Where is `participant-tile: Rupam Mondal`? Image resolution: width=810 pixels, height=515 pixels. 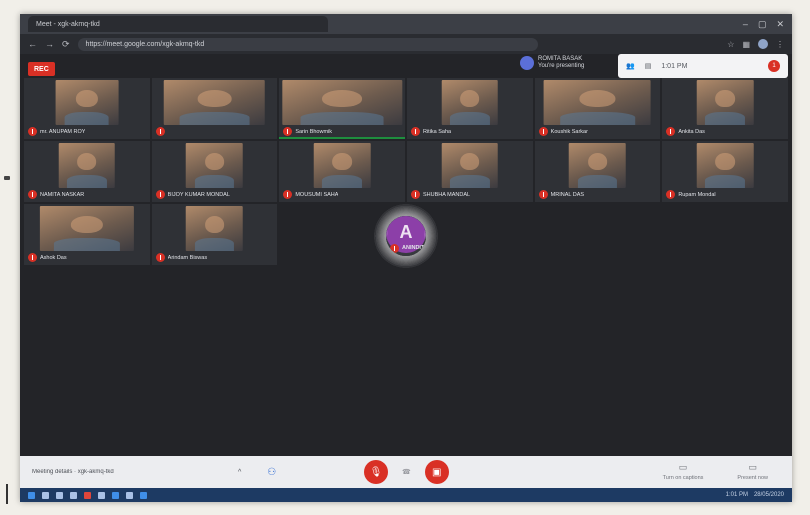 participant-tile: Rupam Mondal is located at coordinates (725, 171).